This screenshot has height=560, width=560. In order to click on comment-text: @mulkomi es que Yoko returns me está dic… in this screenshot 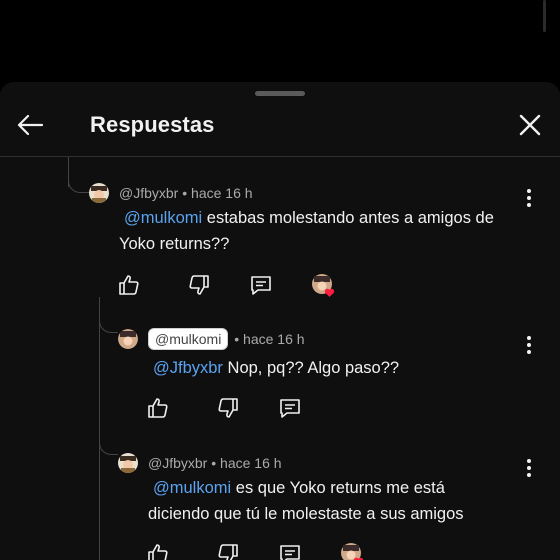, I will do `click(306, 501)`.